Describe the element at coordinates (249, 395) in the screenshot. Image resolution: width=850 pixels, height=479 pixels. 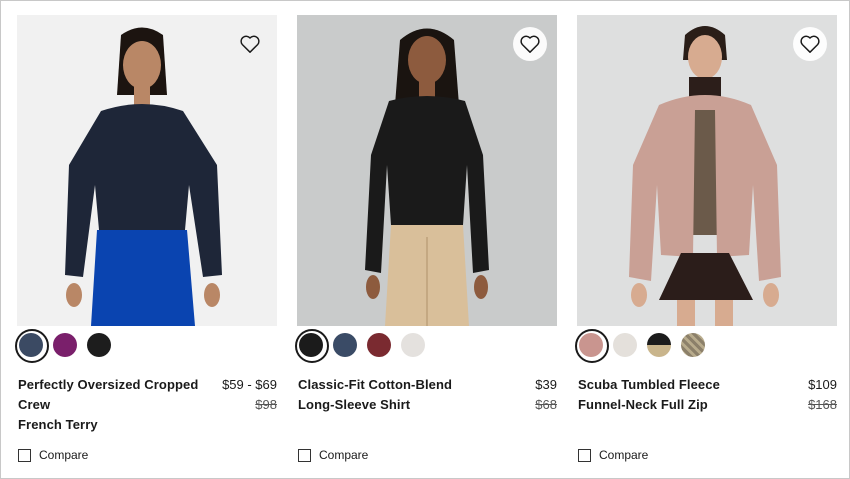
I see `price-block: $59 - $69 $98` at that location.